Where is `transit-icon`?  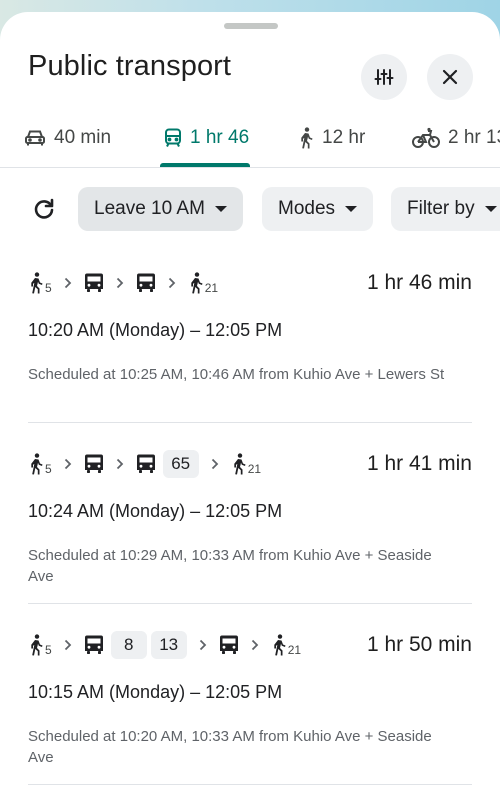
transit-icon is located at coordinates (177, 138).